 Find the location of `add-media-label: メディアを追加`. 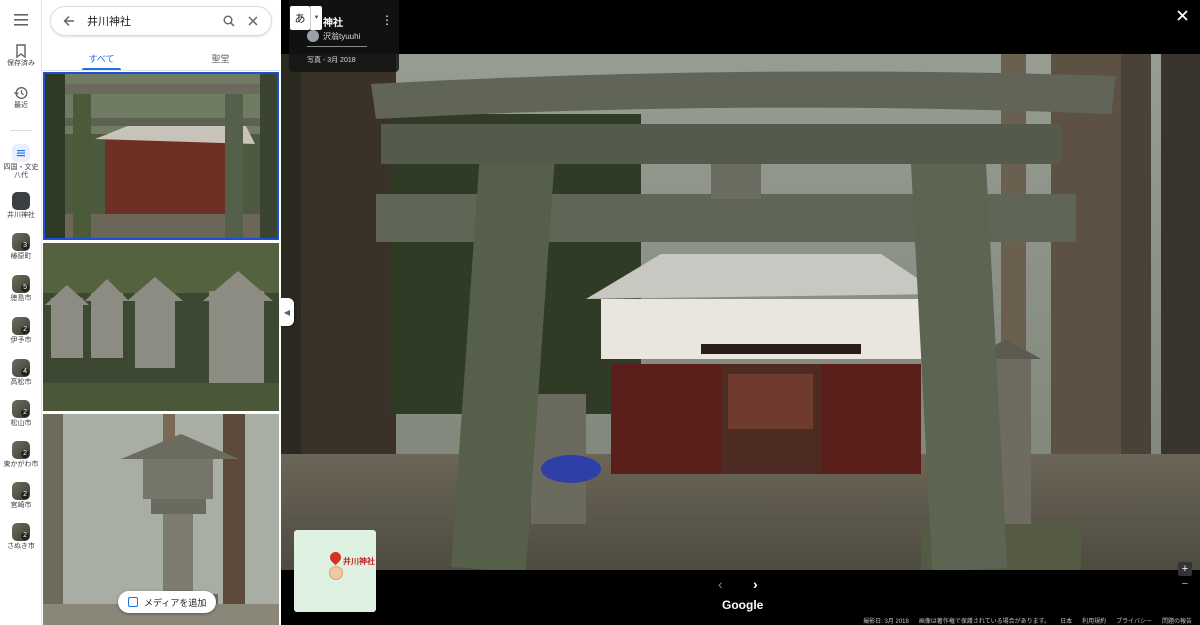

add-media-label: メディアを追加 is located at coordinates (175, 602).